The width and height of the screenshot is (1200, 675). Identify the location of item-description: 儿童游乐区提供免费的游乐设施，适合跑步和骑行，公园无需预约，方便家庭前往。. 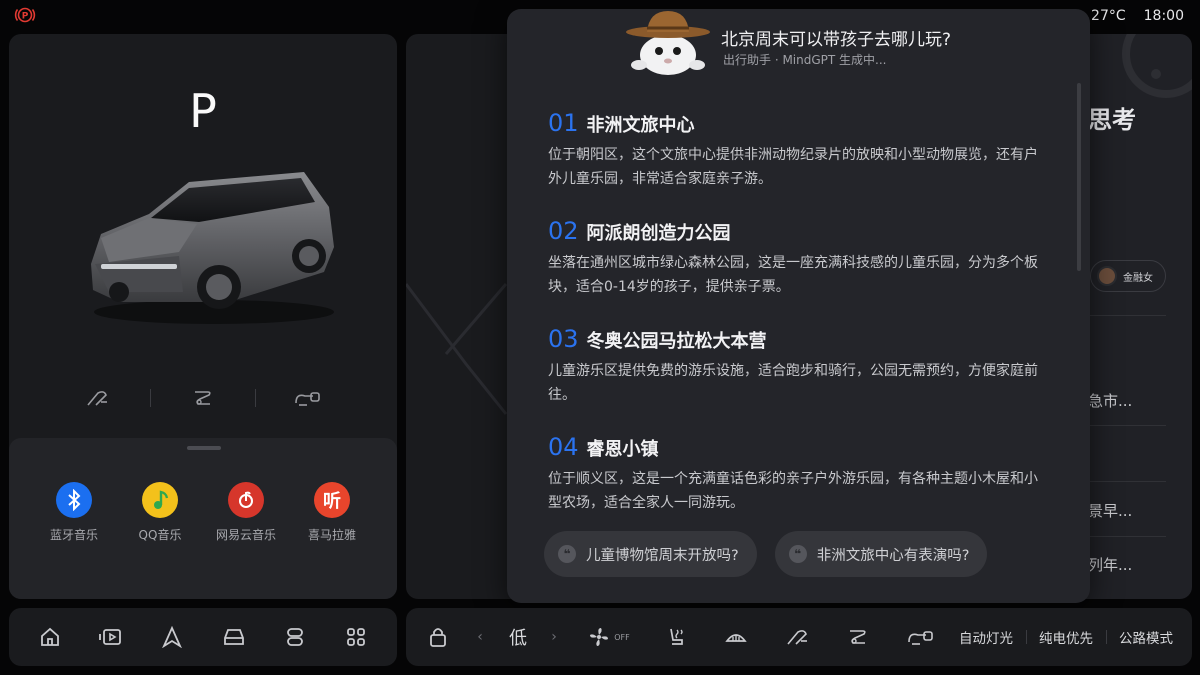
(793, 383).